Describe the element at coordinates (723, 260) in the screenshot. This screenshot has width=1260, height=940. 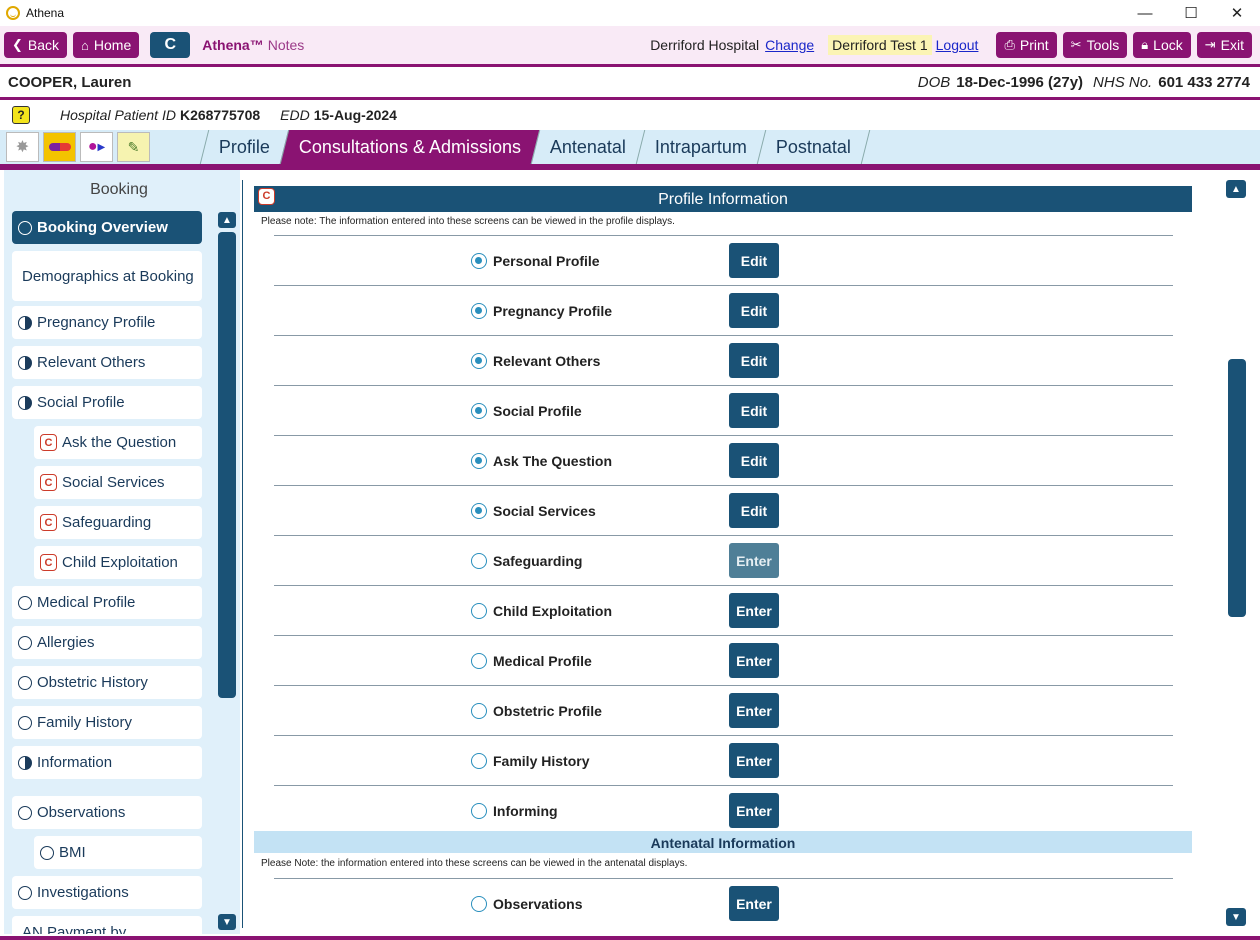
I see `profile-row: Personal Profile Edit` at that location.